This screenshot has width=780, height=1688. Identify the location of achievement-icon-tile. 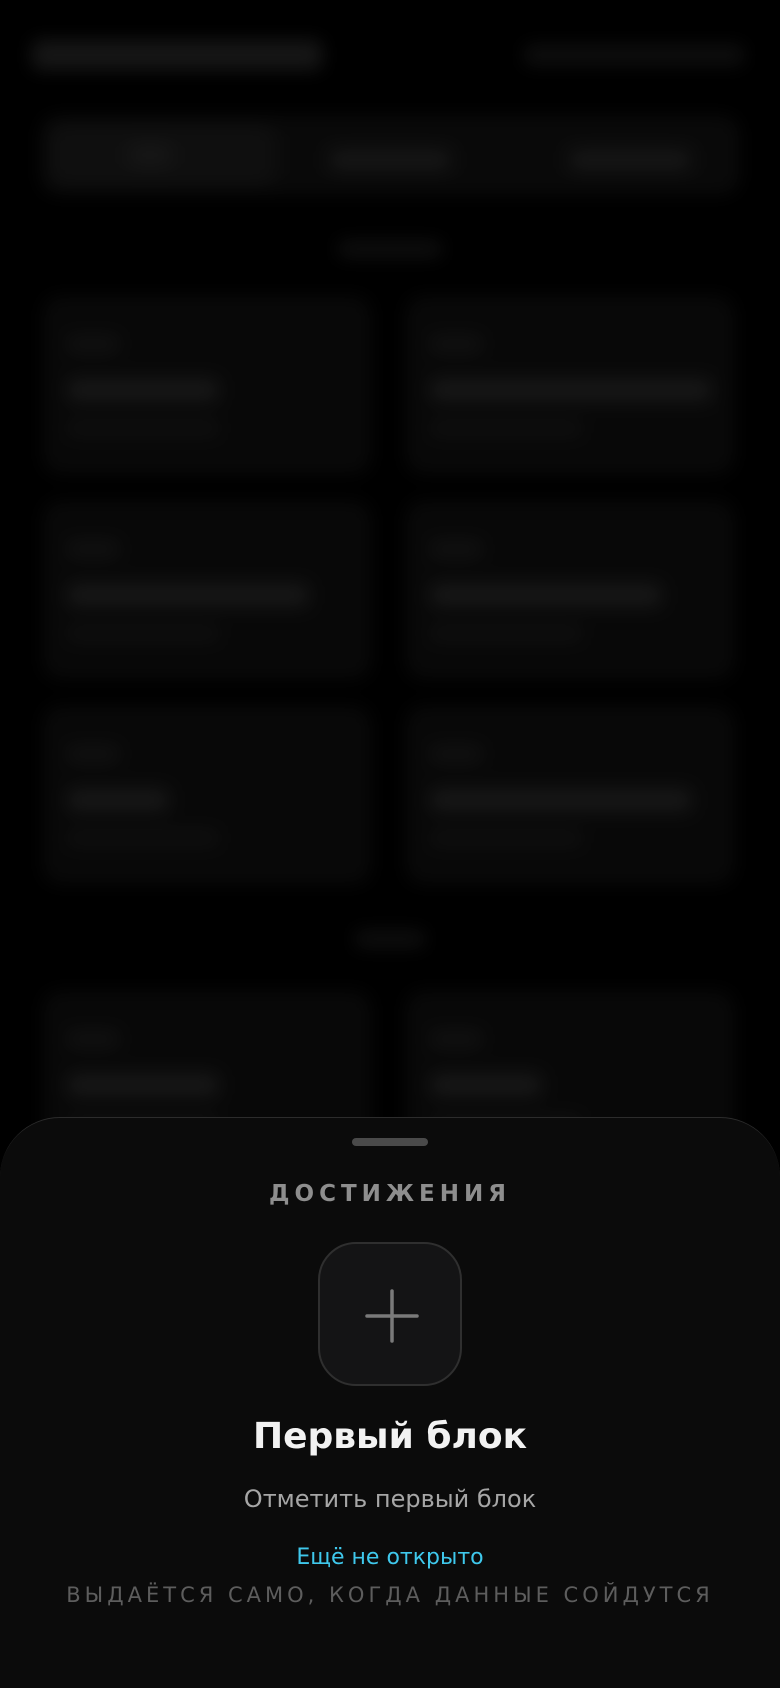
(390, 1314).